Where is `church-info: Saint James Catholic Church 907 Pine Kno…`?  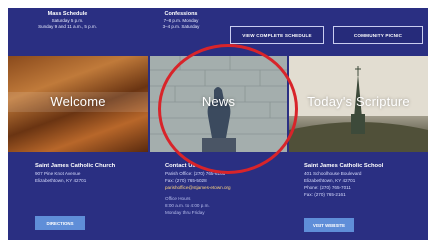 church-info: Saint James Catholic Church 907 Pine Kno… is located at coordinates (90, 173).